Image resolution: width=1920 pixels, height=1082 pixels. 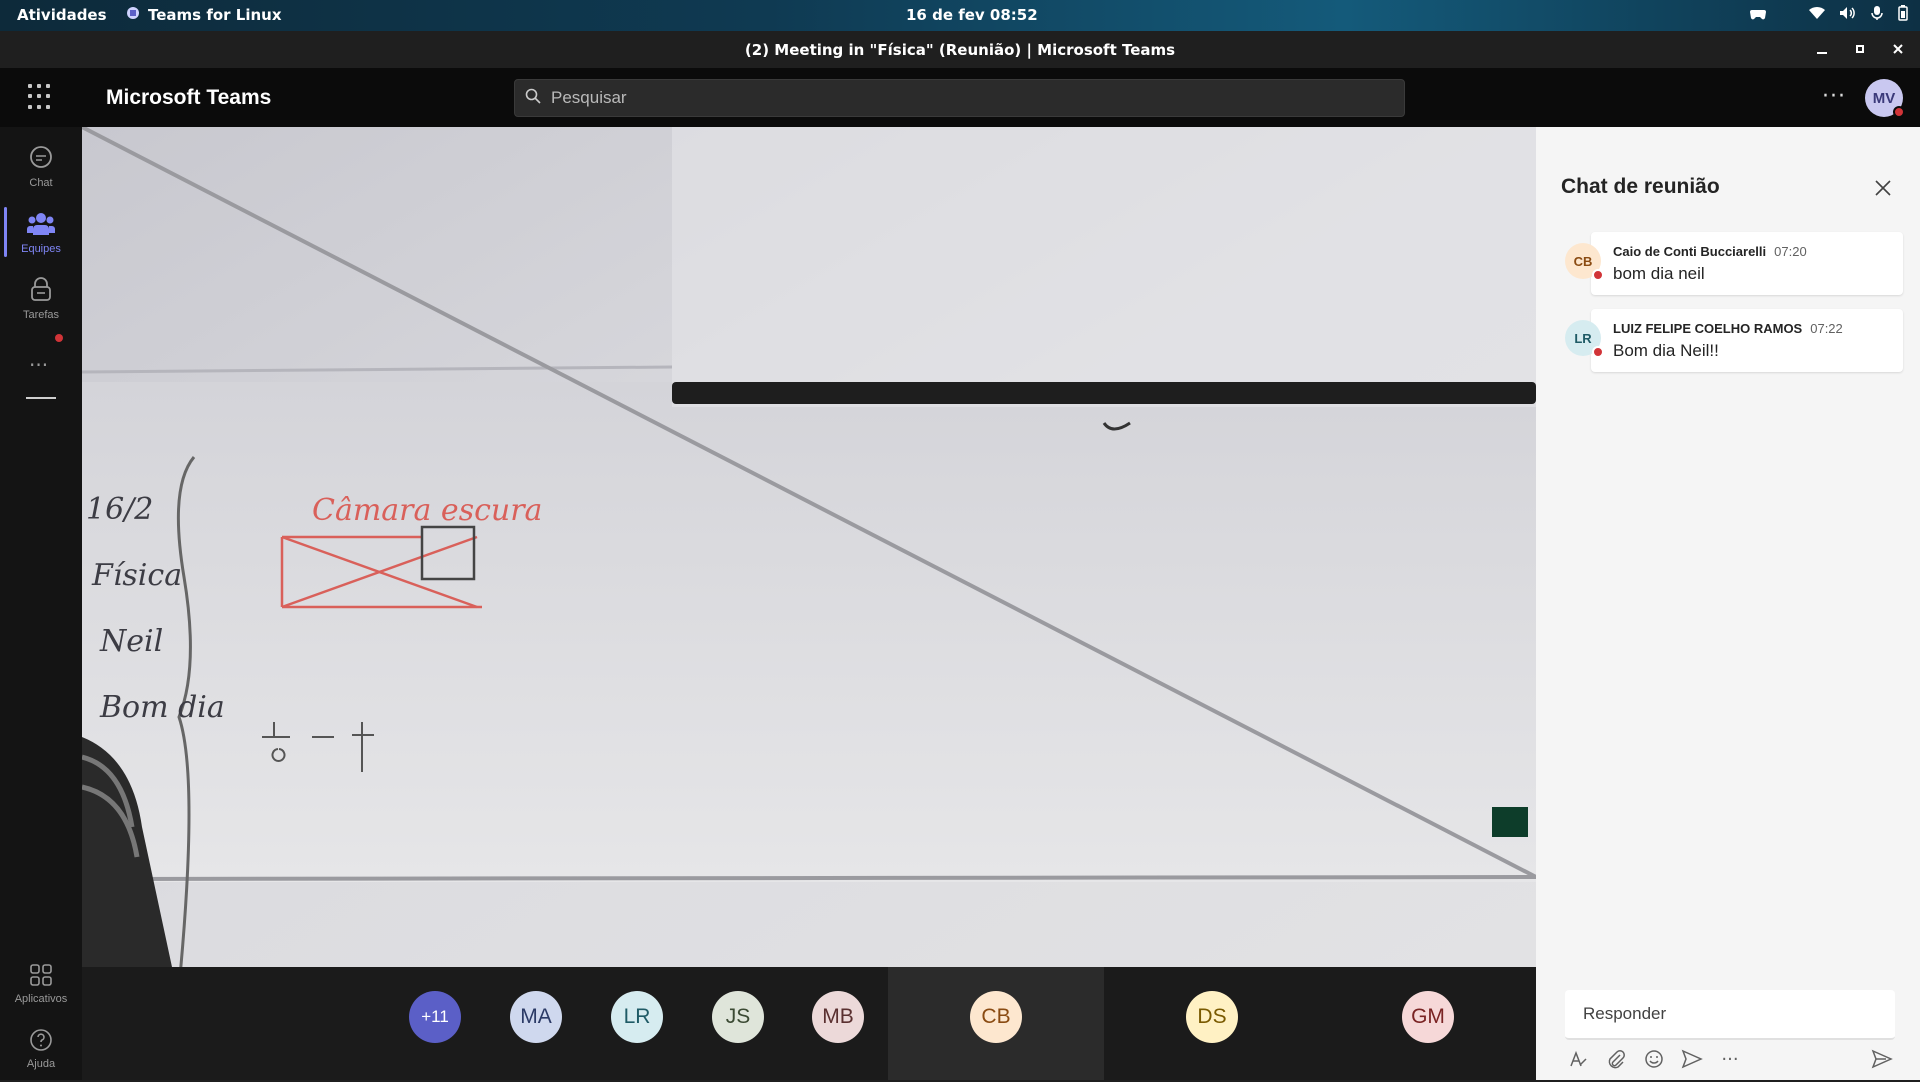 What do you see at coordinates (1733, 1014) in the screenshot?
I see `reply-input` at bounding box center [1733, 1014].